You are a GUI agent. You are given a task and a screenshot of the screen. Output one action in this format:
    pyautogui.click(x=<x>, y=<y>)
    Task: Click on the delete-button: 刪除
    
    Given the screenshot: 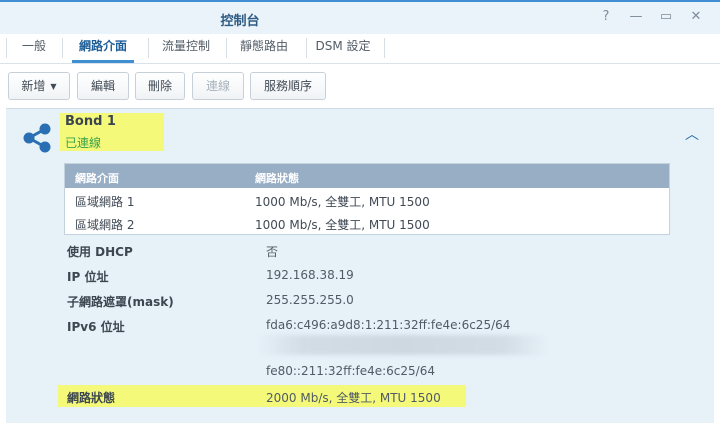 What is the action you would take?
    pyautogui.click(x=160, y=86)
    